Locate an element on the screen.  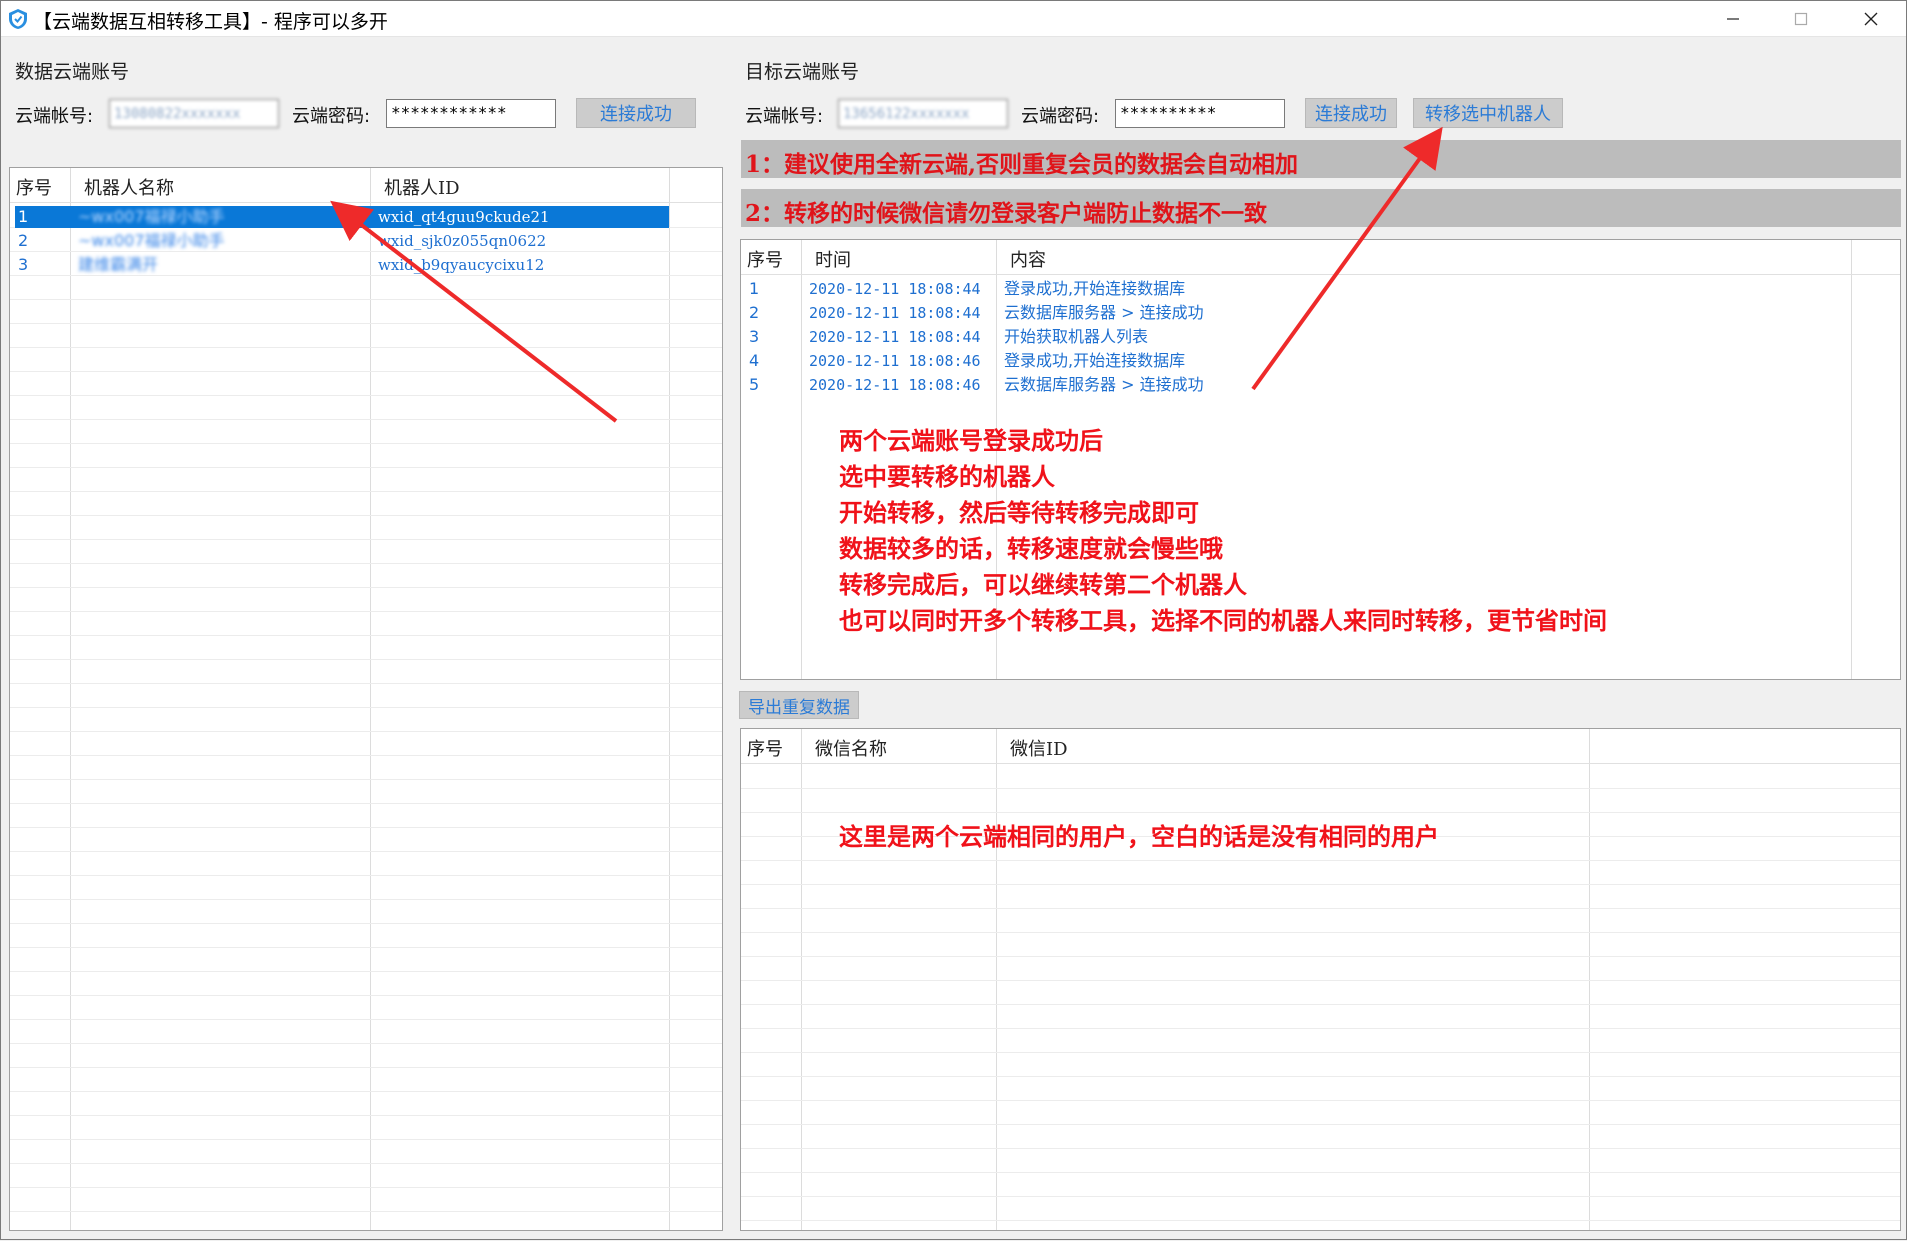
row-robot-id: wxid_qt4guu9ckude21 is located at coordinates (464, 217).